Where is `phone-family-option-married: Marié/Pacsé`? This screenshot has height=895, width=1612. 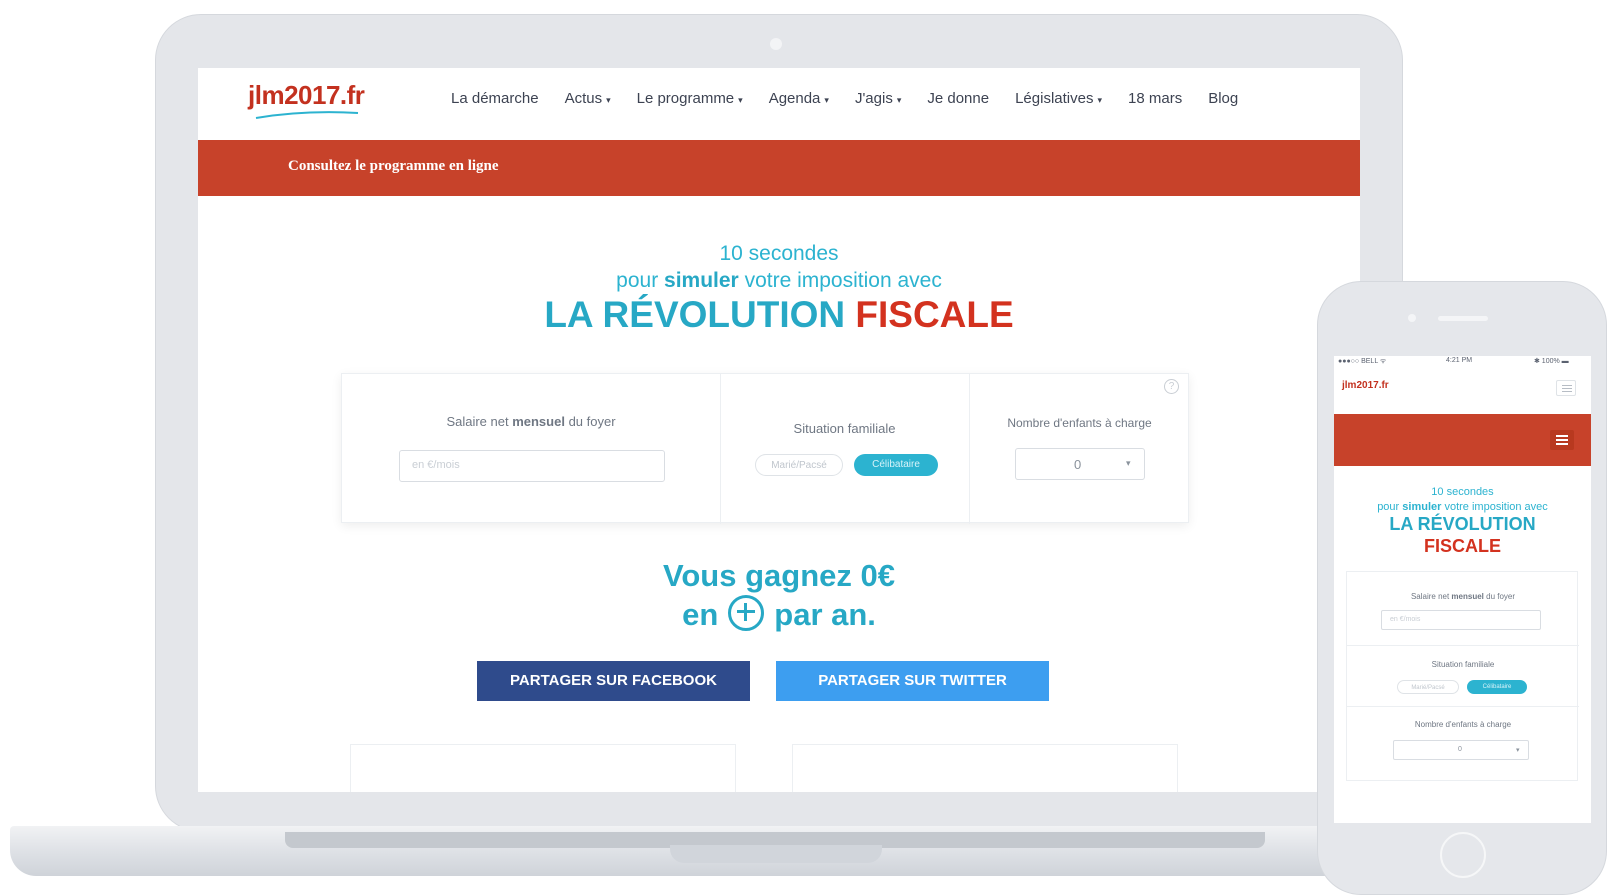
phone-family-option-married: Marié/Pacsé is located at coordinates (1428, 687).